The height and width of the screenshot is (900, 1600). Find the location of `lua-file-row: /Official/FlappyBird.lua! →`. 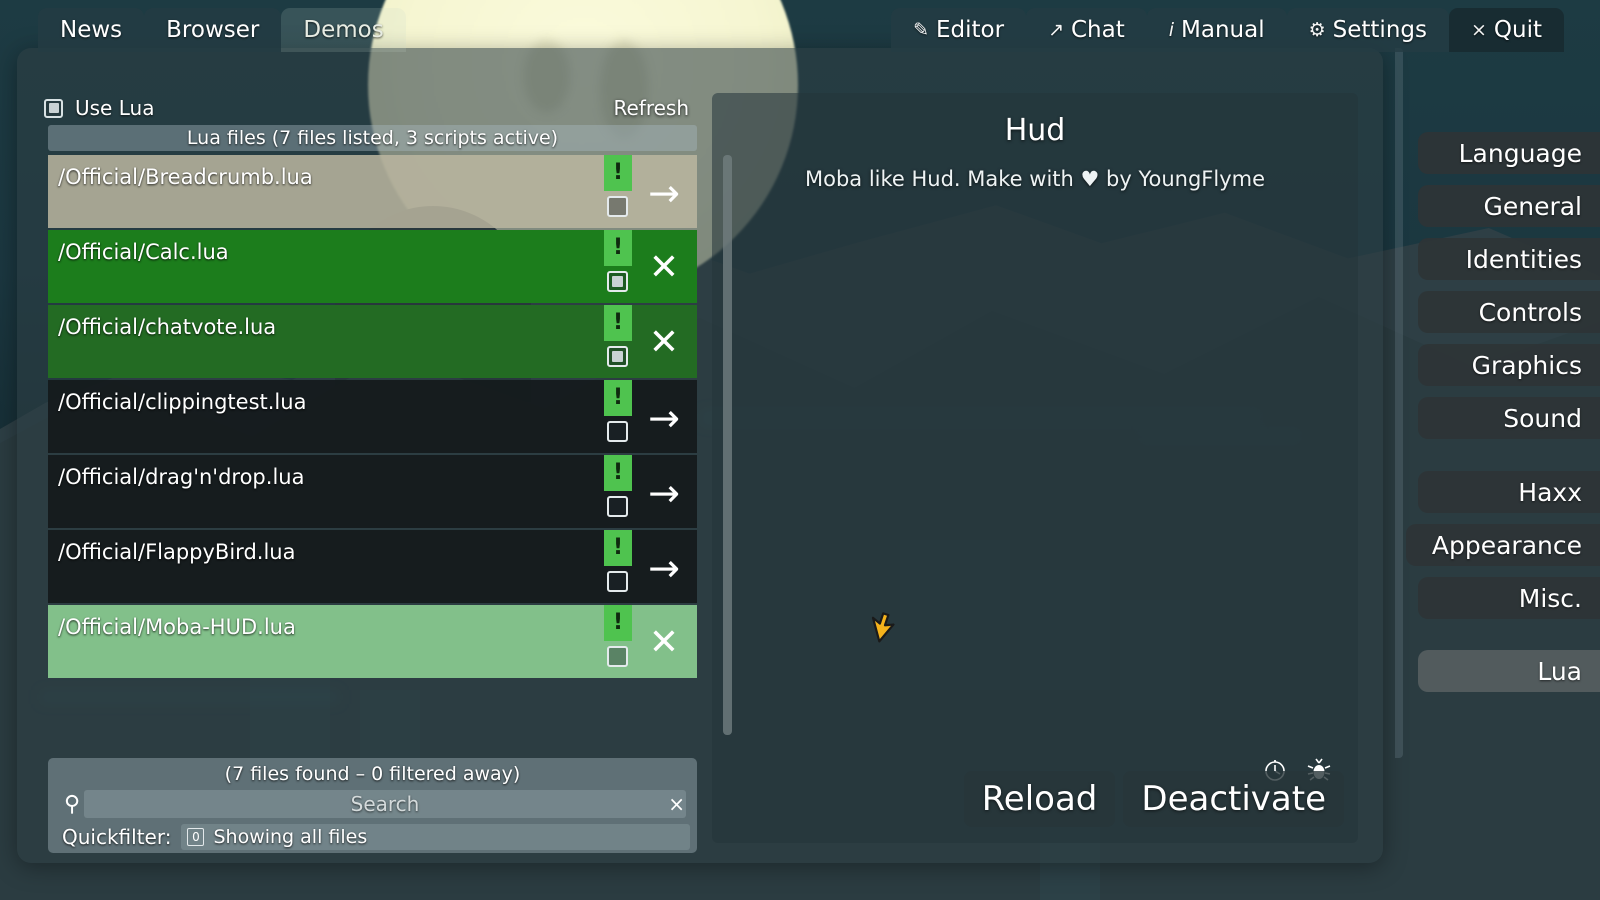

lua-file-row: /Official/FlappyBird.lua! → is located at coordinates (372, 566).